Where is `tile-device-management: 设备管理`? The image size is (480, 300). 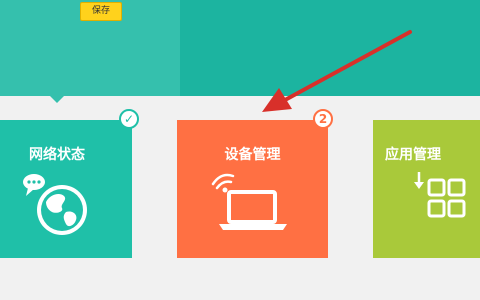
tile-device-management: 设备管理 is located at coordinates (252, 189).